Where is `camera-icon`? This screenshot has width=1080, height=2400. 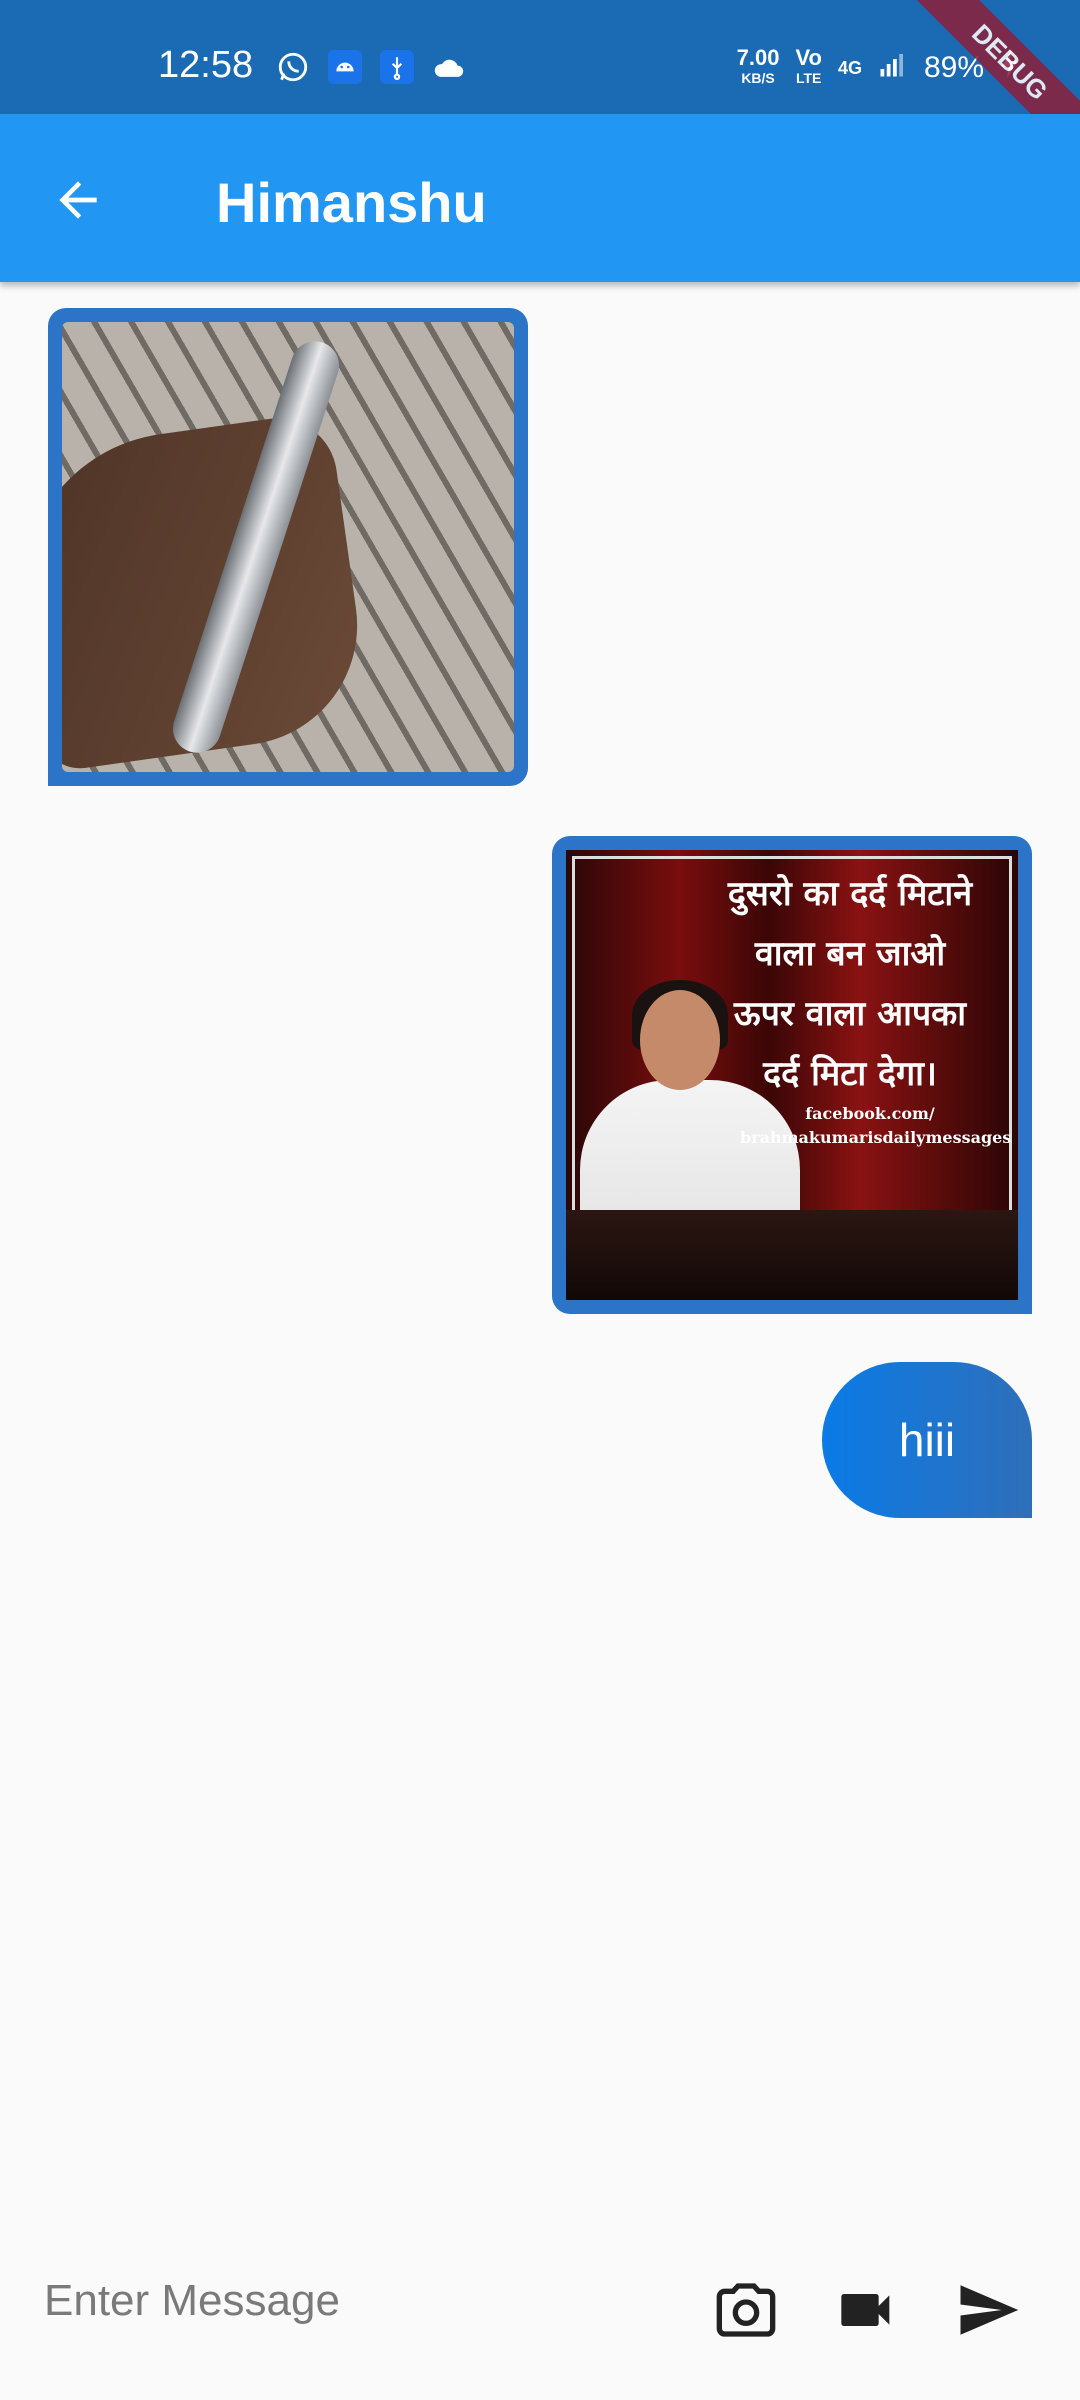 camera-icon is located at coordinates (746, 2310).